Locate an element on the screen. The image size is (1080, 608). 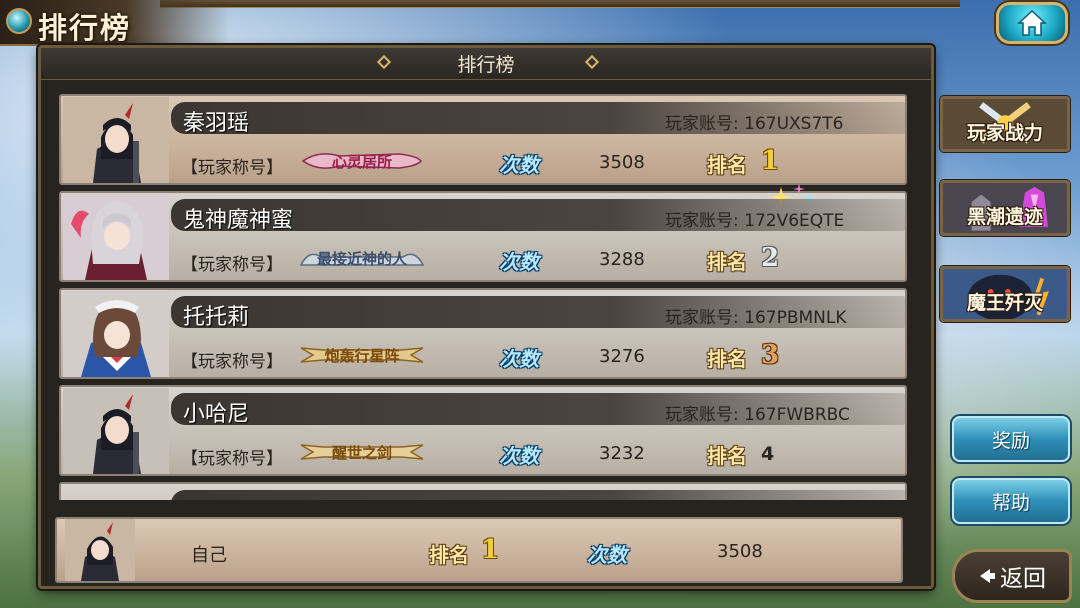
player-account: 玩家账号: 172V6EQTE is located at coordinates (754, 218).